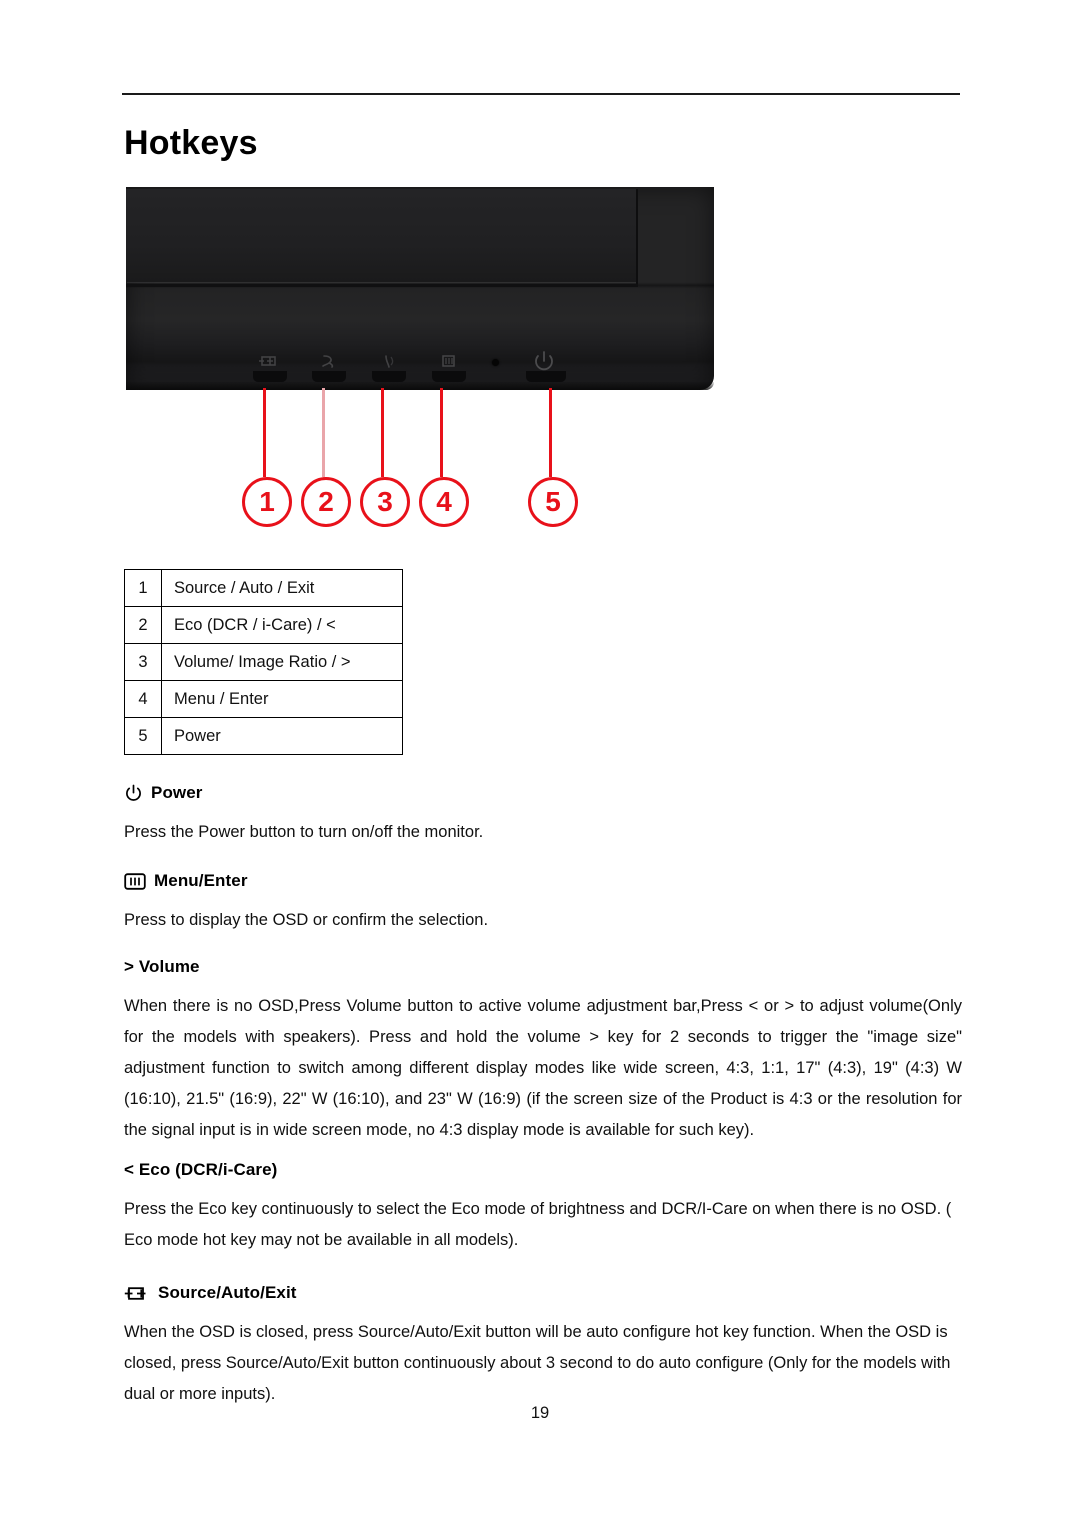 The height and width of the screenshot is (1527, 1080). Describe the element at coordinates (385, 502) in the screenshot. I see `callout-circle-3: 3` at that location.